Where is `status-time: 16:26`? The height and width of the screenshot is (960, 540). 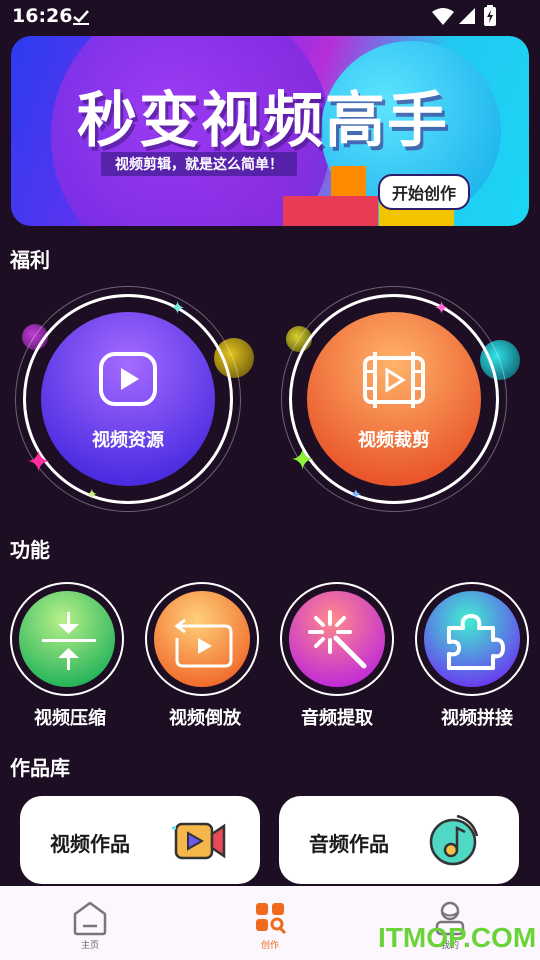
status-time: 16:26 is located at coordinates (42, 16).